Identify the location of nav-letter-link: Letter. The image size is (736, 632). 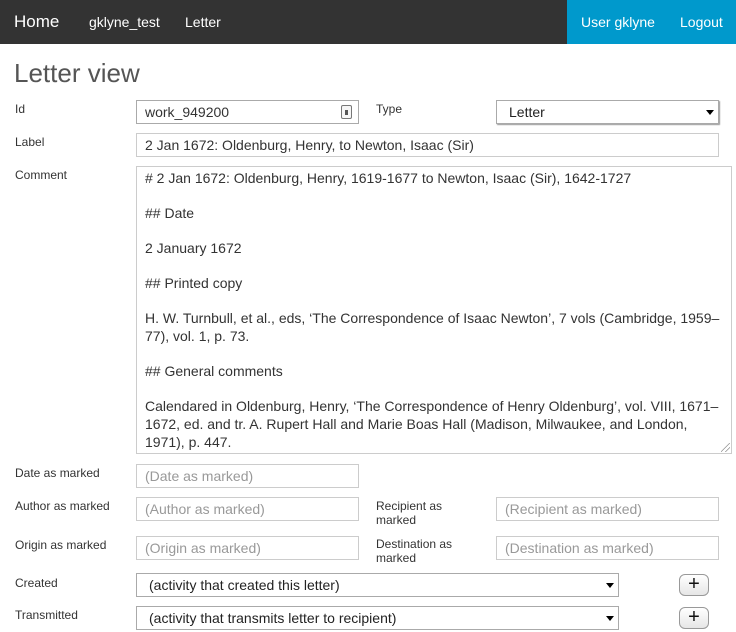
(203, 22).